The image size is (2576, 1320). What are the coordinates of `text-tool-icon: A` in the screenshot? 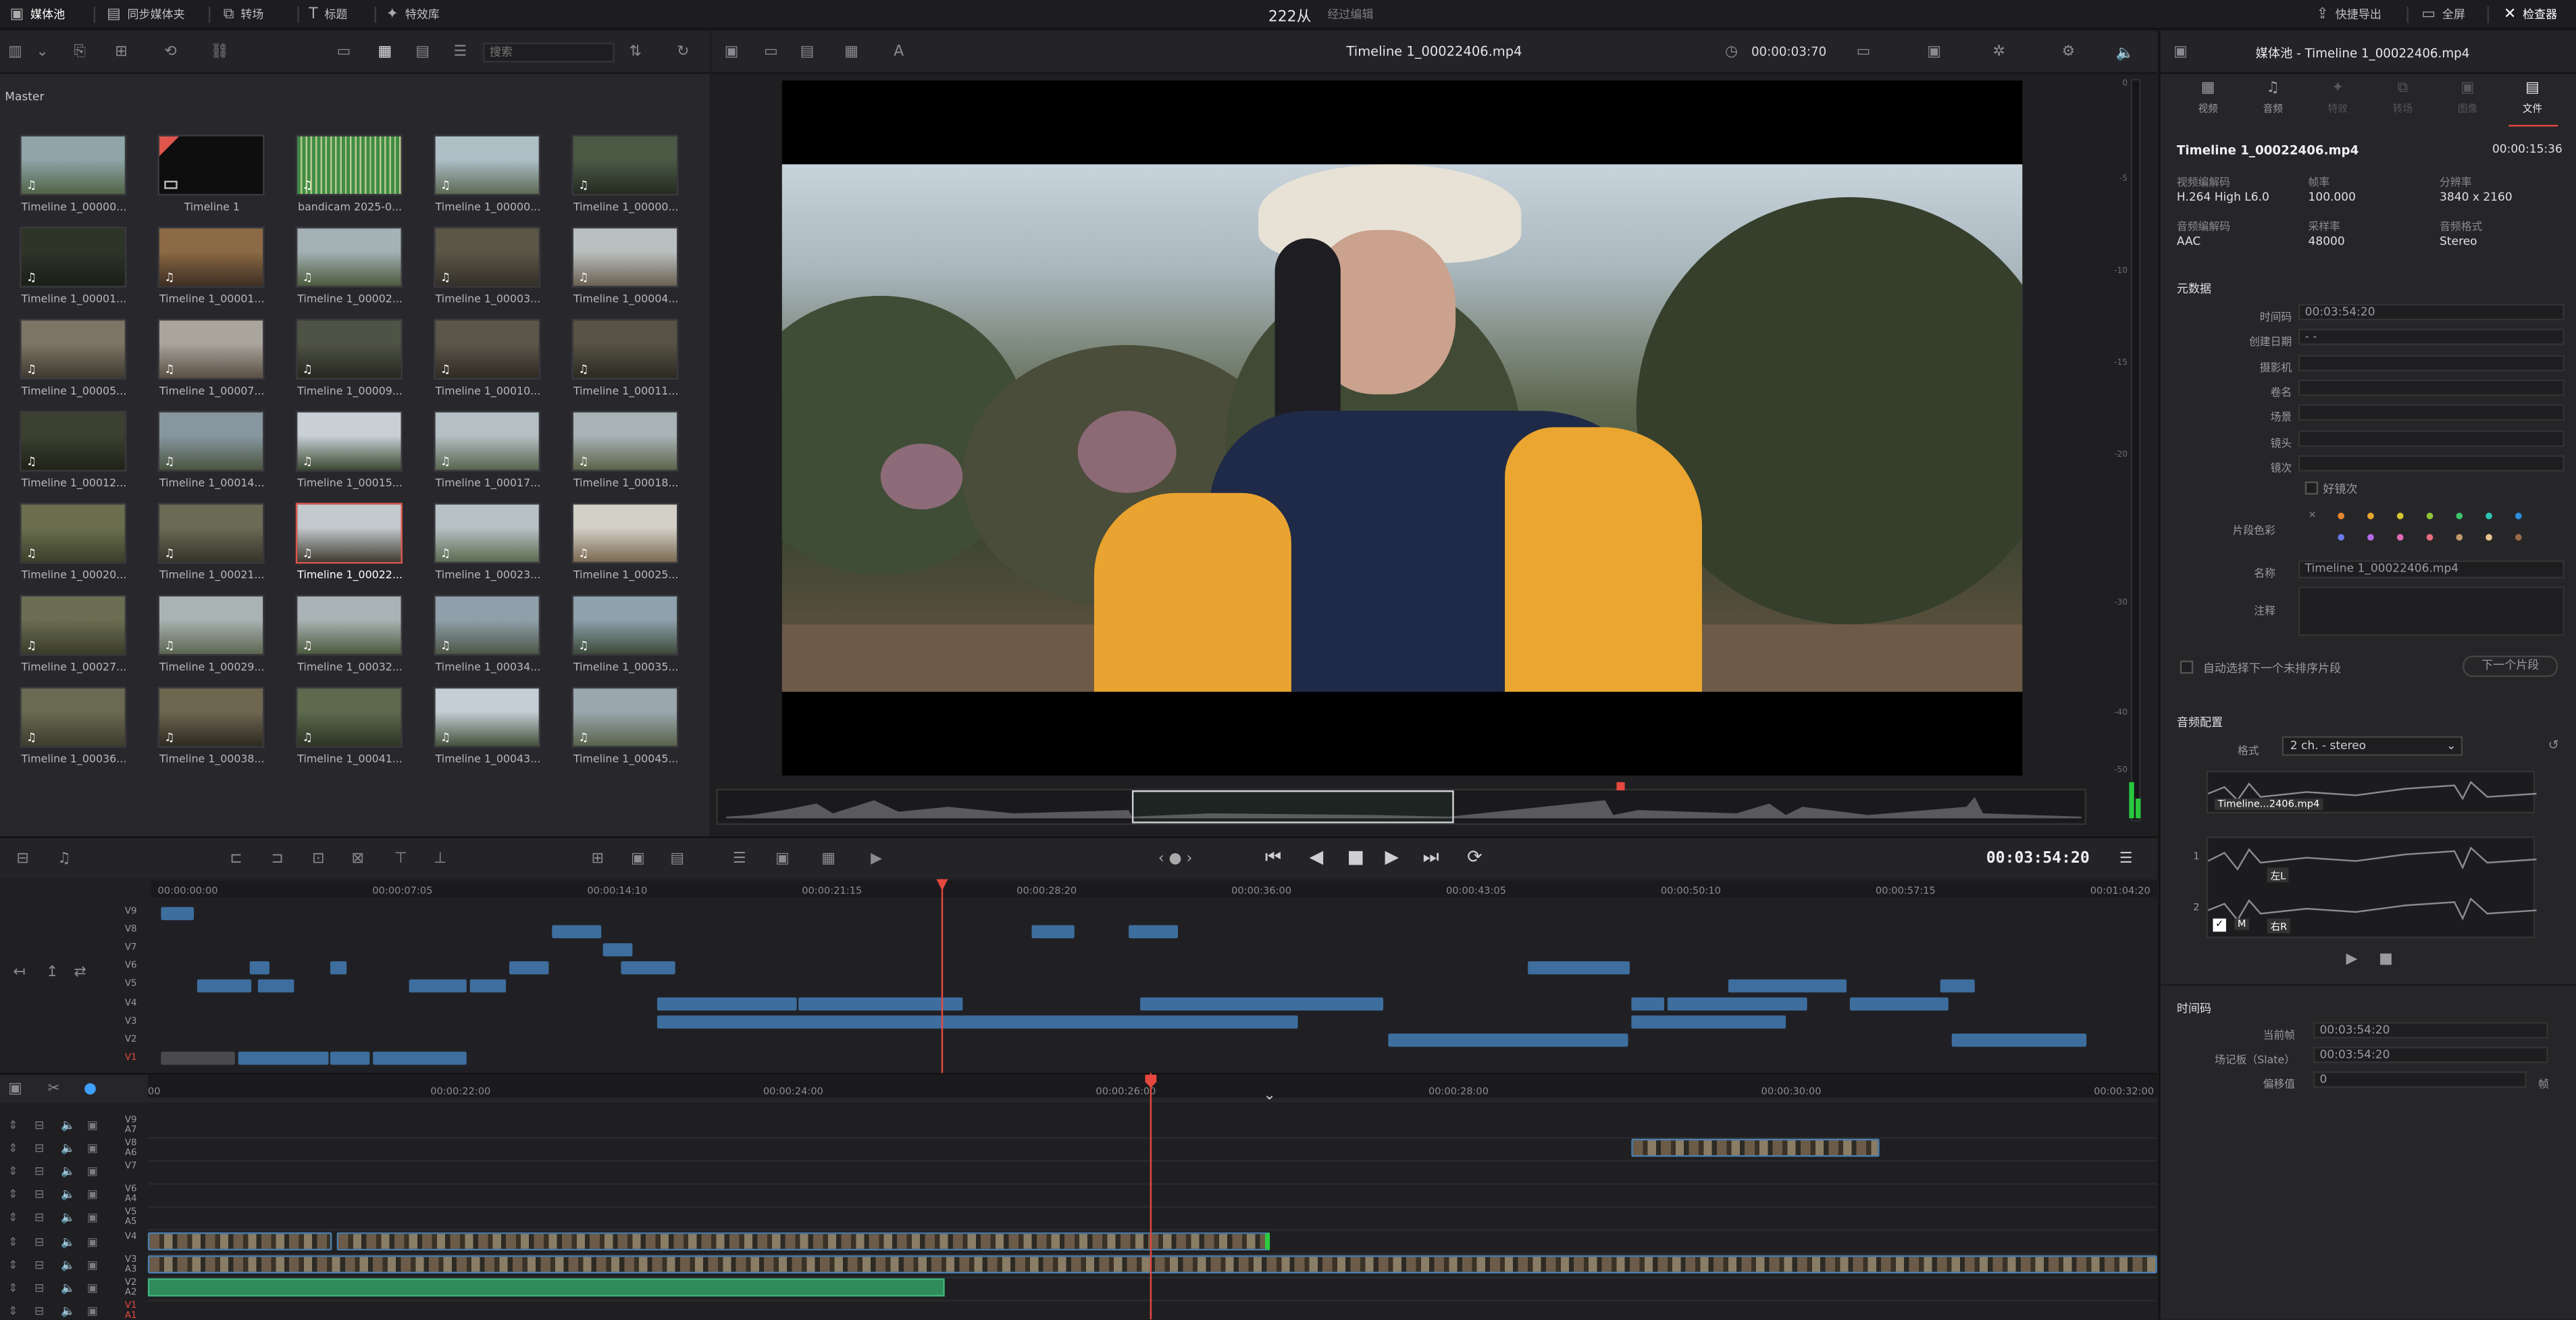 It's located at (899, 53).